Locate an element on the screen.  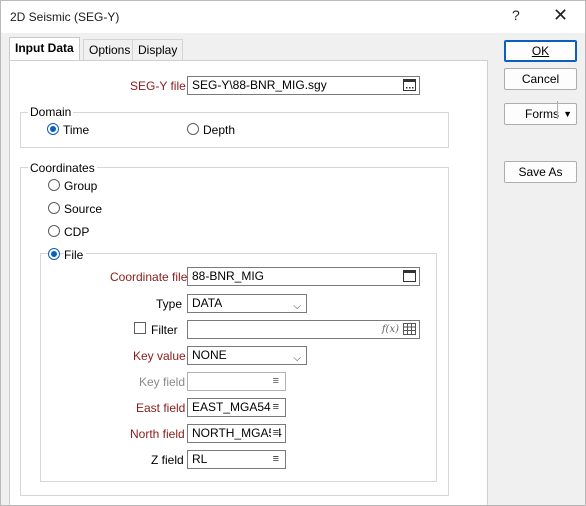
save-as-button-label: Save As is located at coordinates (540, 172).